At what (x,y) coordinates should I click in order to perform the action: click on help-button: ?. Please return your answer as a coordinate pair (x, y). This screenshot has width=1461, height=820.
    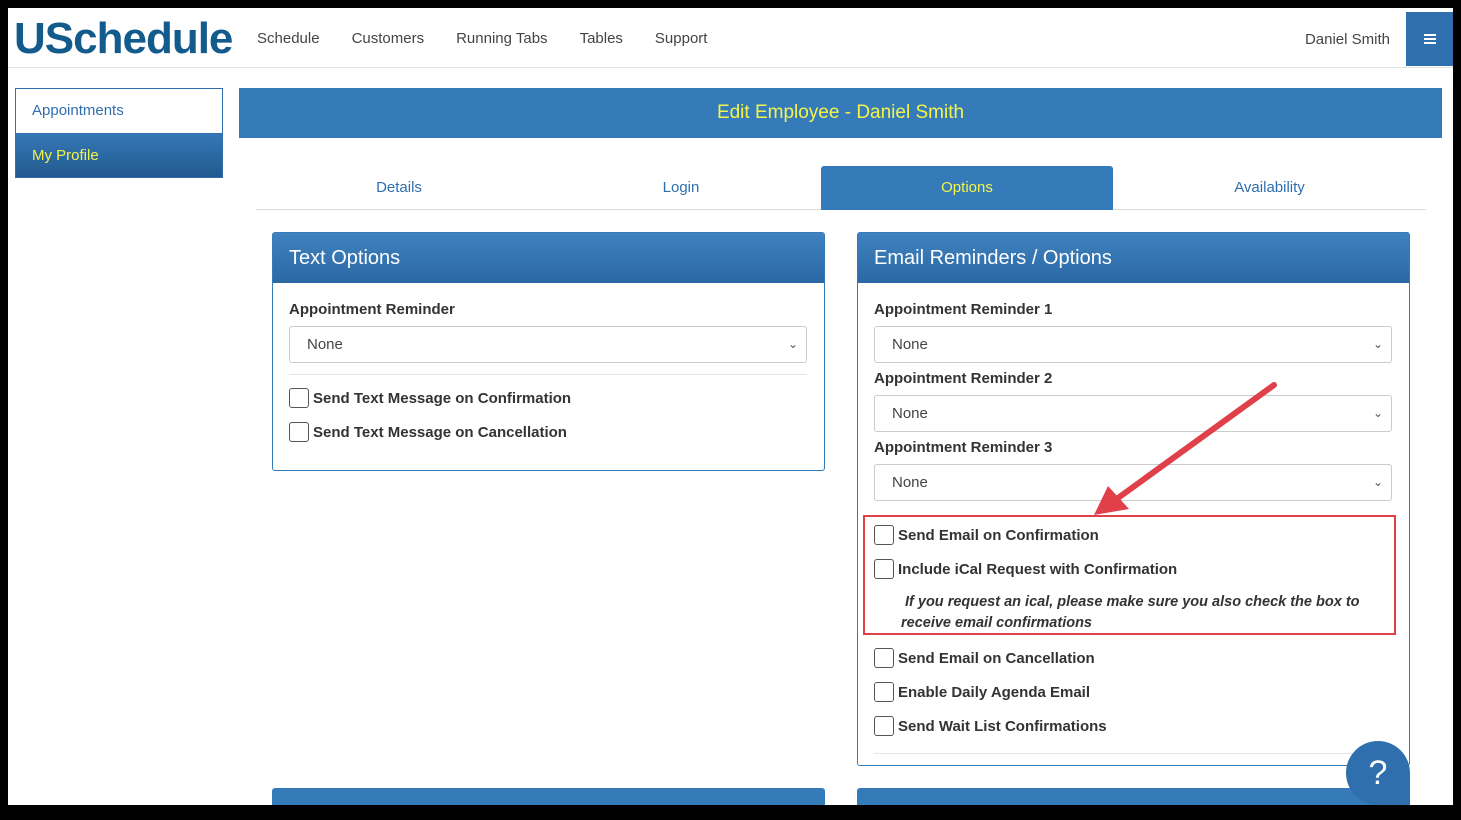
    Looking at the image, I should click on (1378, 773).